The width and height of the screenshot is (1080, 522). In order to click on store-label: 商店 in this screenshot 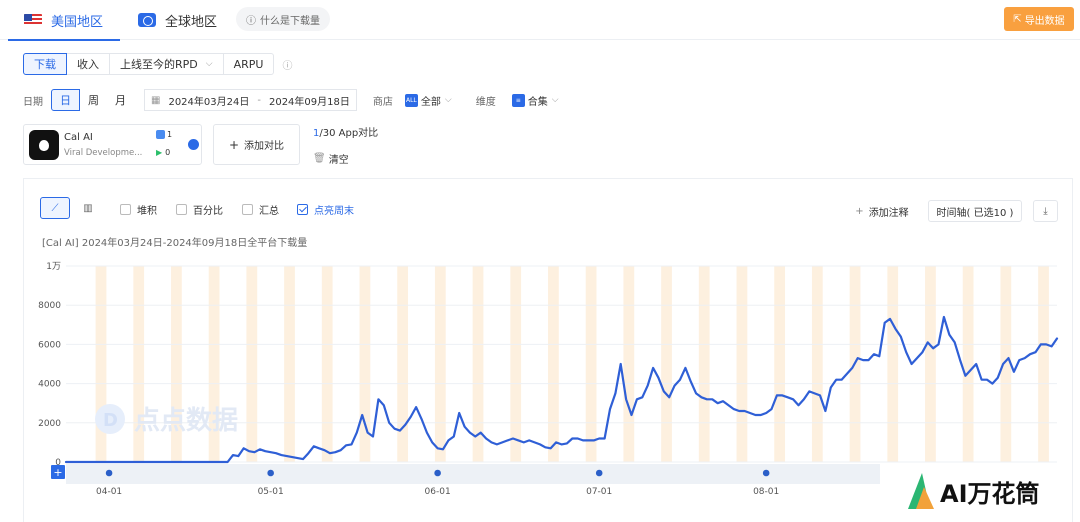, I will do `click(382, 102)`.